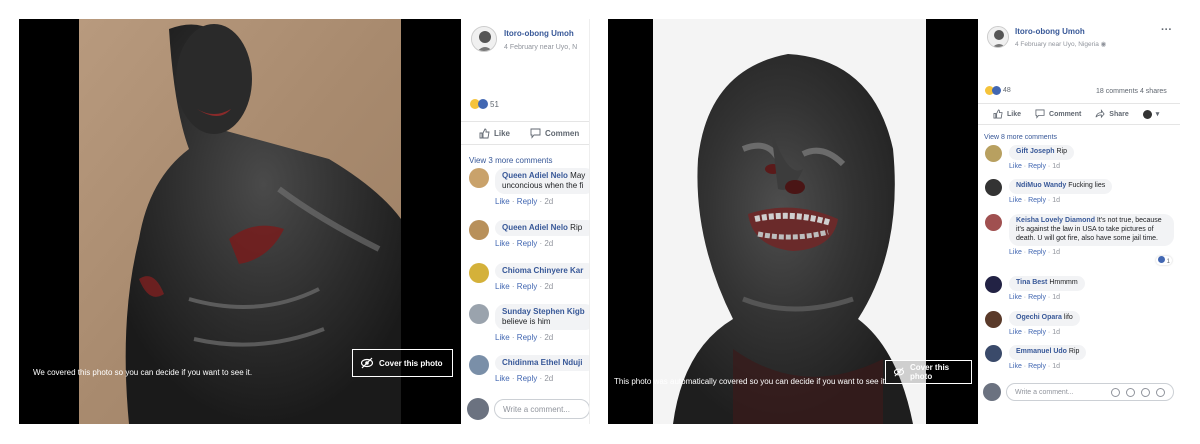 Image resolution: width=1200 pixels, height=444 pixels. What do you see at coordinates (1130, 392) in the screenshot?
I see `camera-icon` at bounding box center [1130, 392].